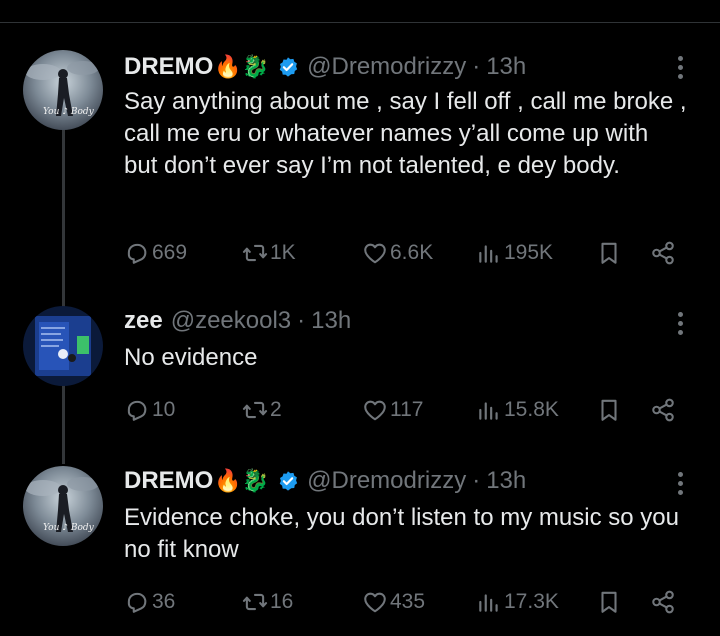 Image resolution: width=720 pixels, height=636 pixels. I want to click on views-button: 15.8K, so click(517, 410).